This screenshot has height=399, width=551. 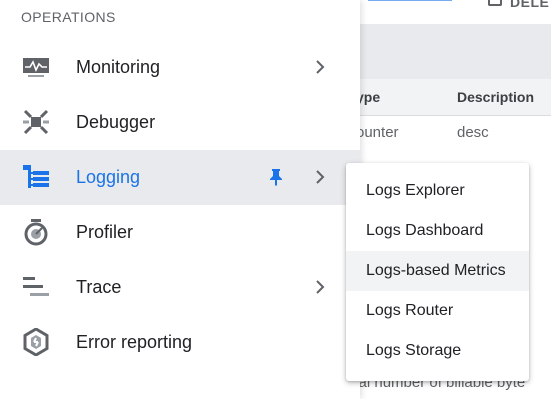 I want to click on menu-item-monitoring: Monitoring, so click(x=180, y=67).